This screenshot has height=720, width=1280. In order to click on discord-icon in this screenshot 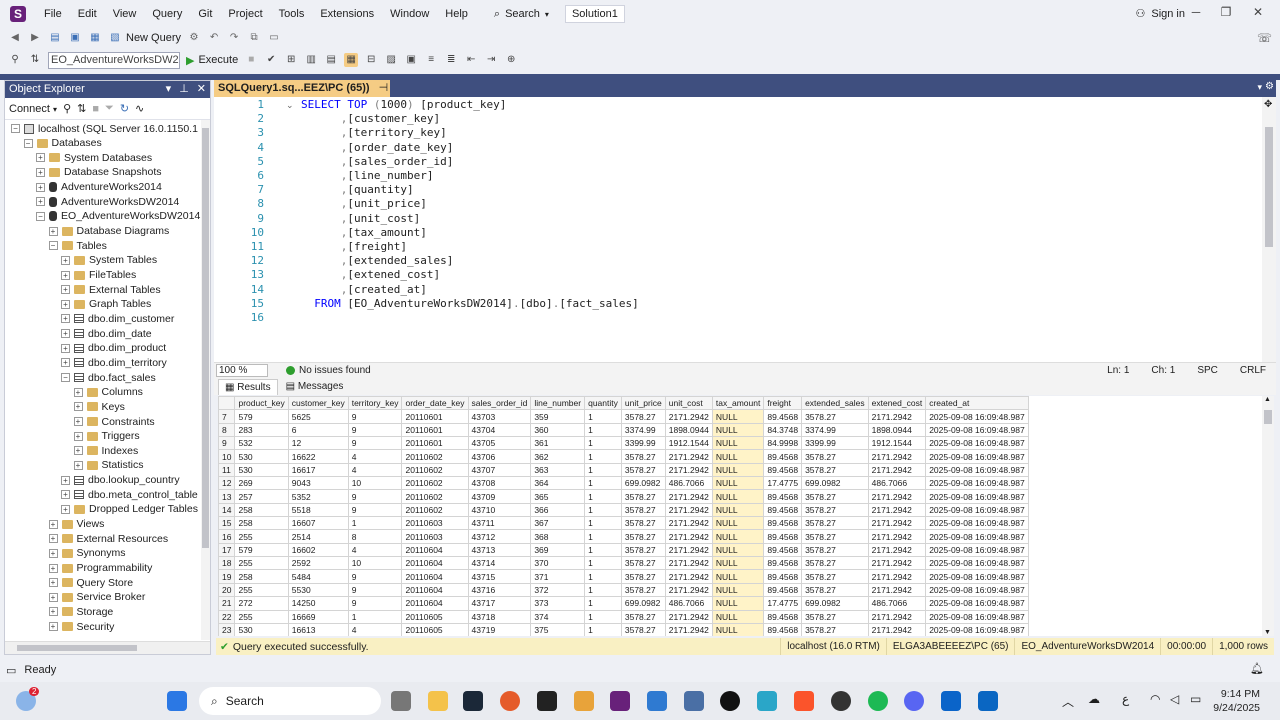, I will do `click(914, 701)`.